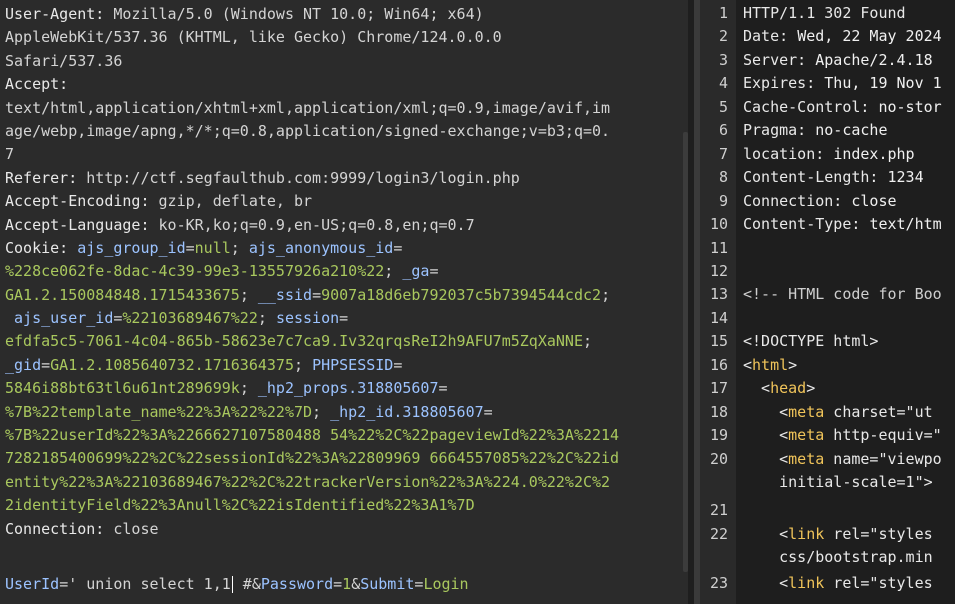 The width and height of the screenshot is (955, 604). What do you see at coordinates (341, 84) in the screenshot?
I see `request-line: Accept:` at bounding box center [341, 84].